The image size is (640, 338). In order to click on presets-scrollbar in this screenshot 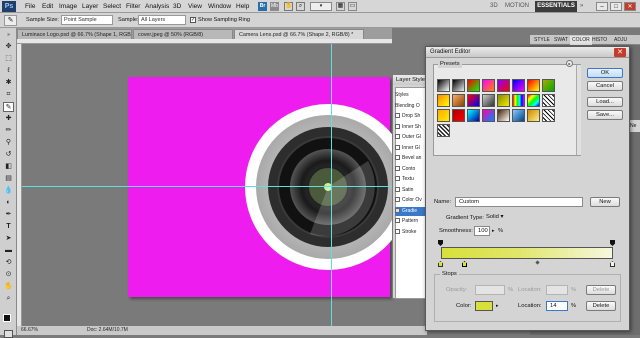, I will do `click(578, 110)`.